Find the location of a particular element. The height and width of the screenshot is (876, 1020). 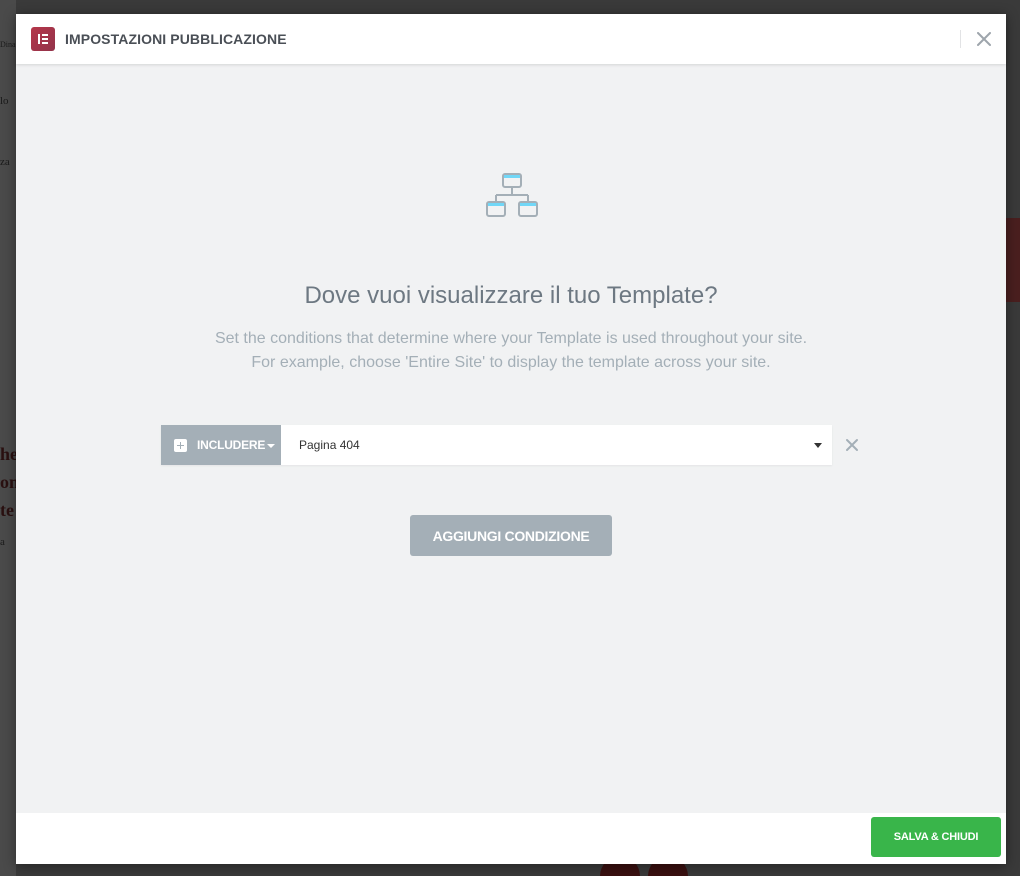

background-text: lo is located at coordinates (4, 101).